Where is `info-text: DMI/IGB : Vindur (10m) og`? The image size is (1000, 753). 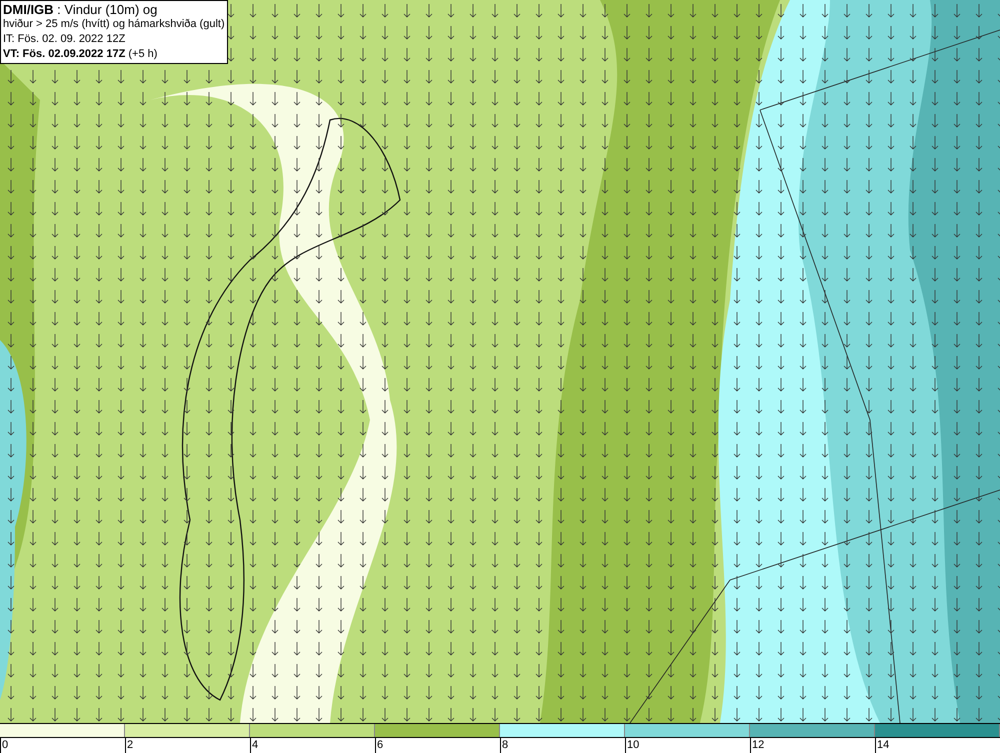
info-text: DMI/IGB : Vindur (10m) og is located at coordinates (80, 9).